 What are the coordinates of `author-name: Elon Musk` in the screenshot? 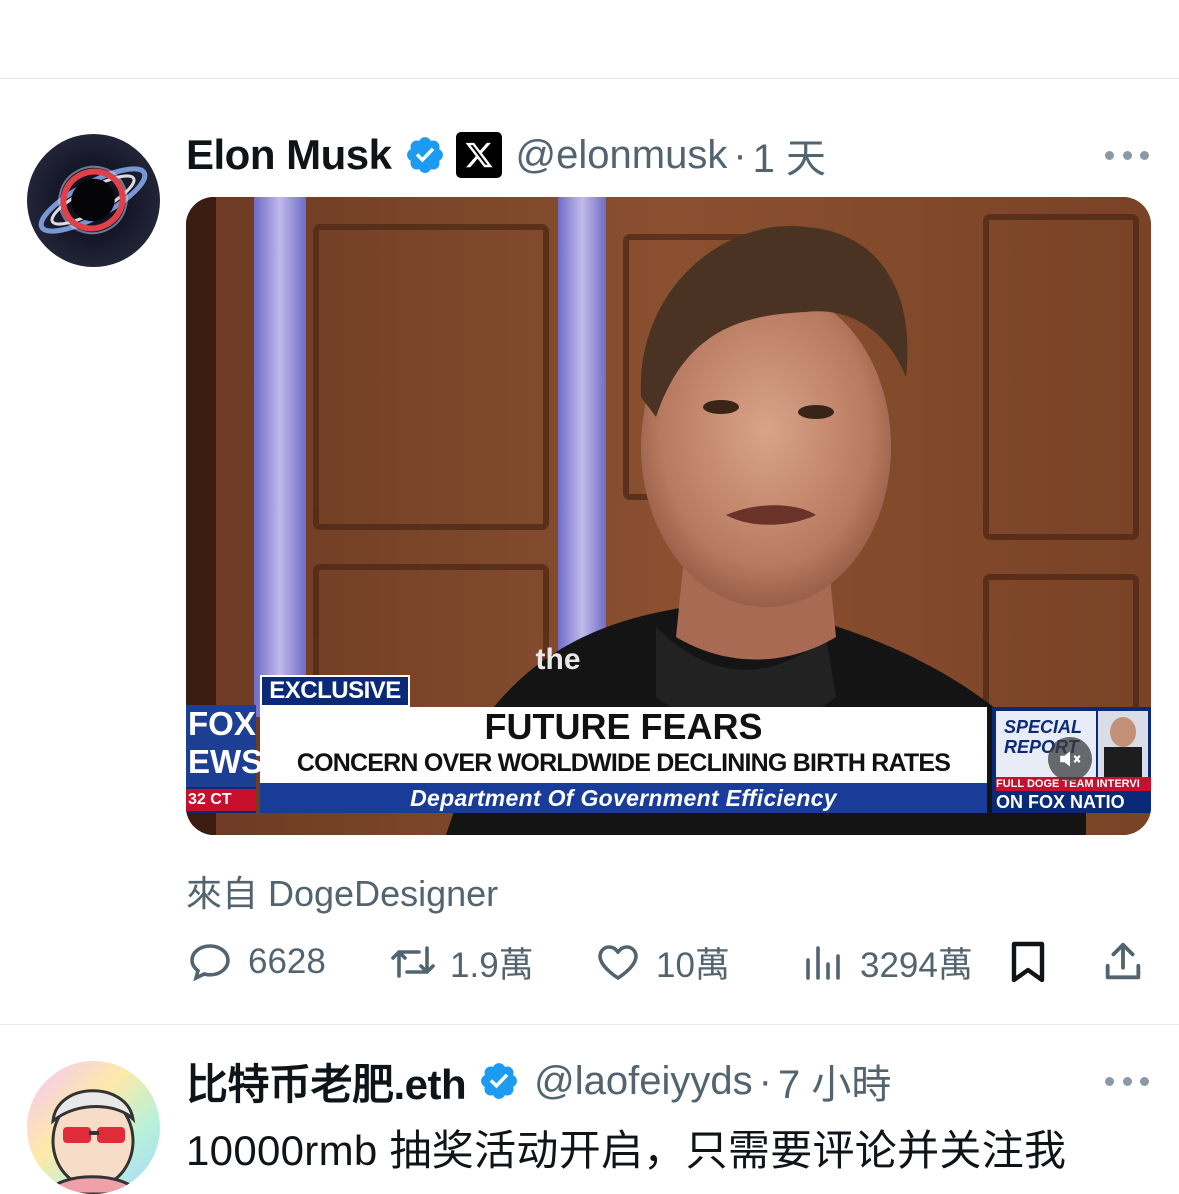 It's located at (289, 155).